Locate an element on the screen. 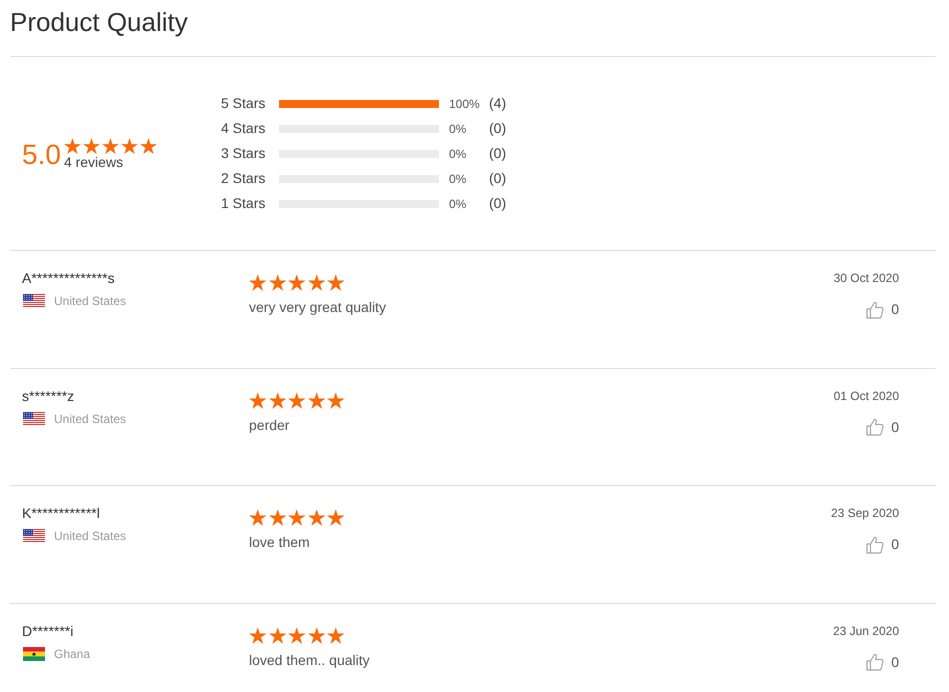 The image size is (949, 692). percentage-text: 100% is located at coordinates (465, 104).